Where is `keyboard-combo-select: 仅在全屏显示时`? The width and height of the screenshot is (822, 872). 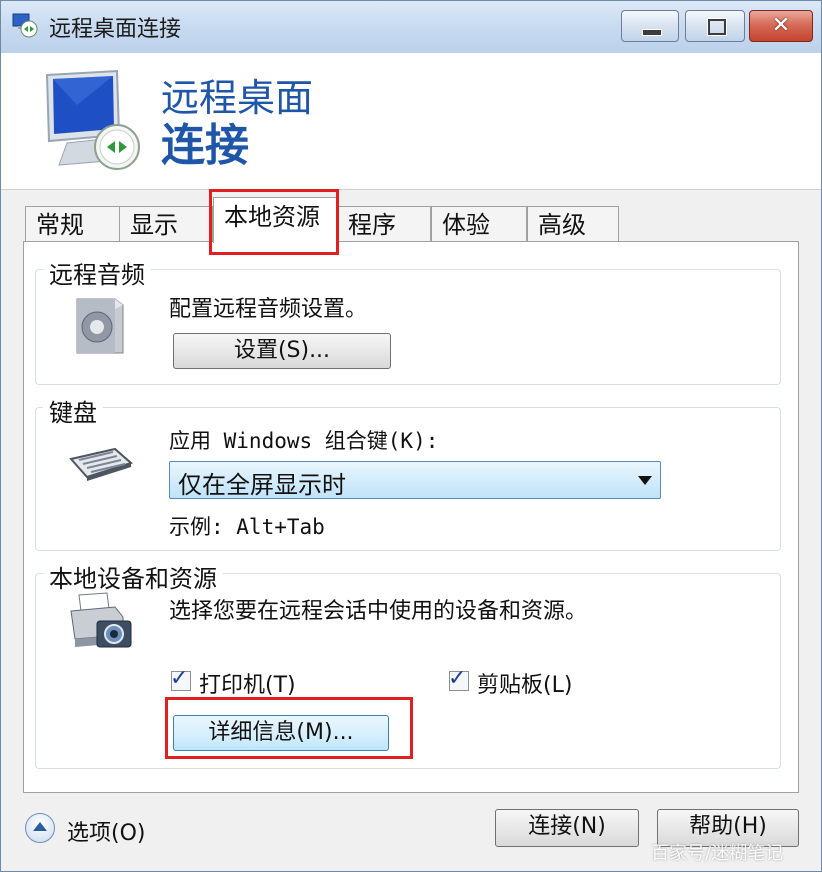 keyboard-combo-select: 仅在全屏显示时 is located at coordinates (415, 480).